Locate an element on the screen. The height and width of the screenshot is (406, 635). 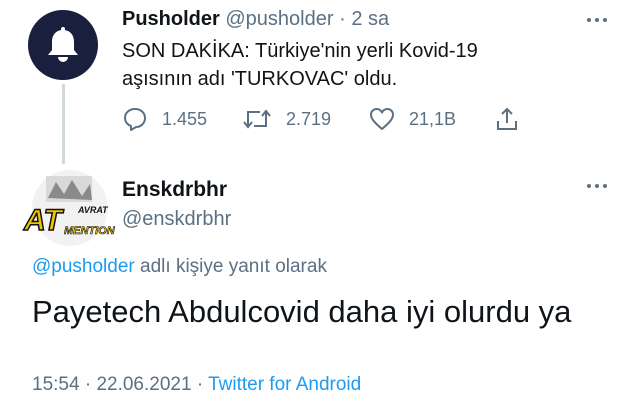
reply-display-name: Enskdrbhr is located at coordinates (174, 190).